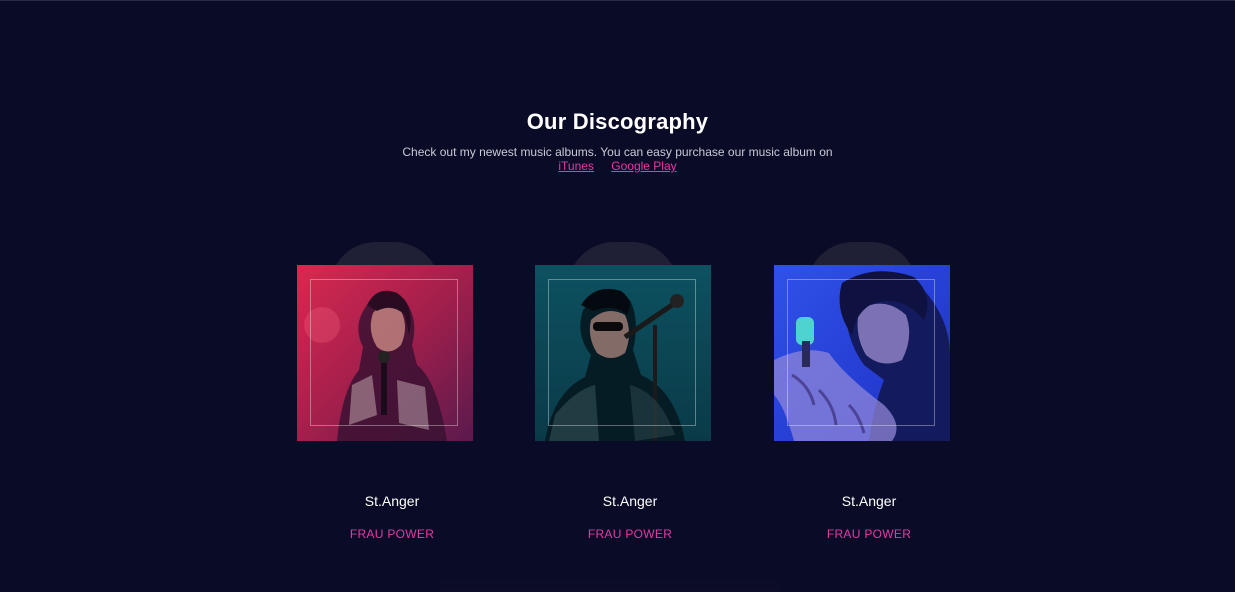 This screenshot has height=592, width=1235. I want to click on store-links: iTunes Google Play, so click(617, 166).